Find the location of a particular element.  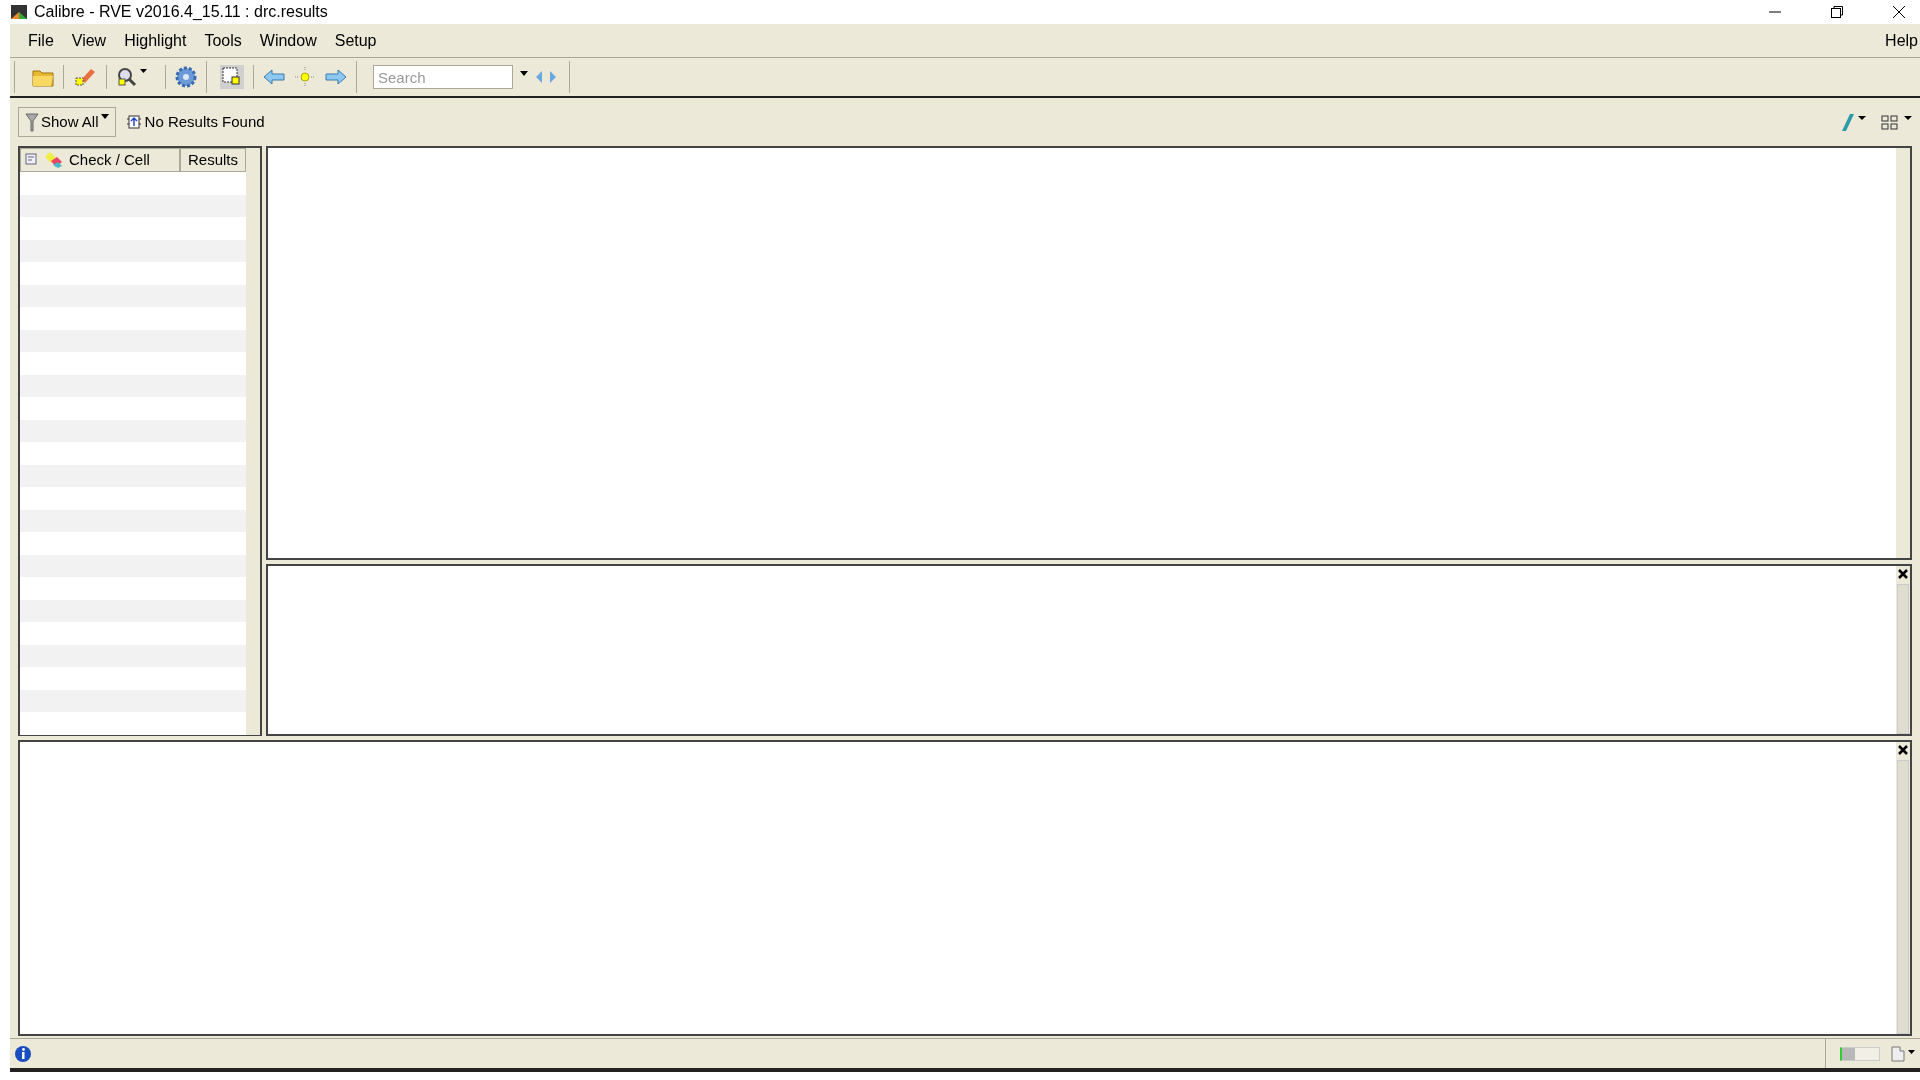

previous-icon is located at coordinates (539, 77).